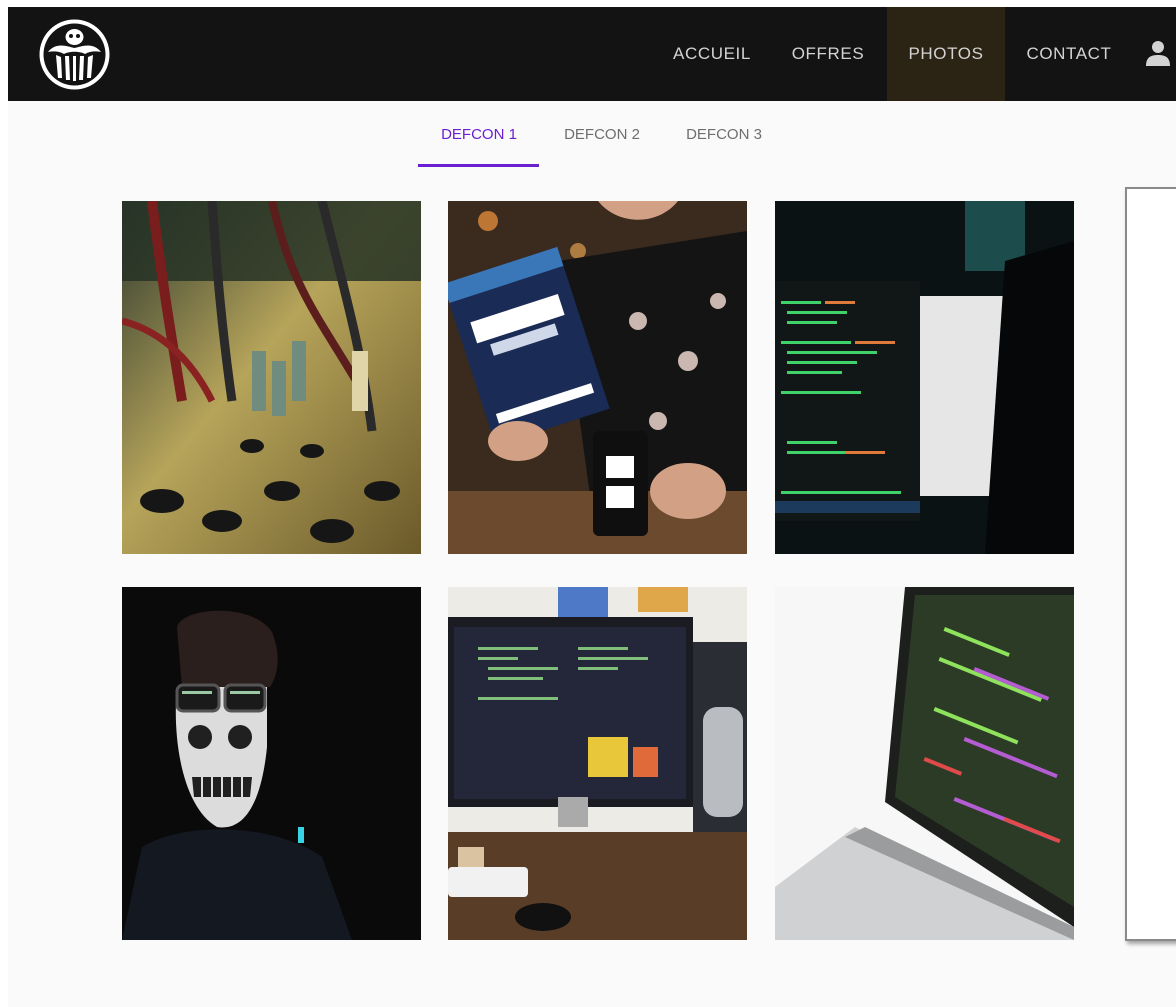 This screenshot has width=1176, height=1007. What do you see at coordinates (597, 377) in the screenshot?
I see `photo-man-reading-book` at bounding box center [597, 377].